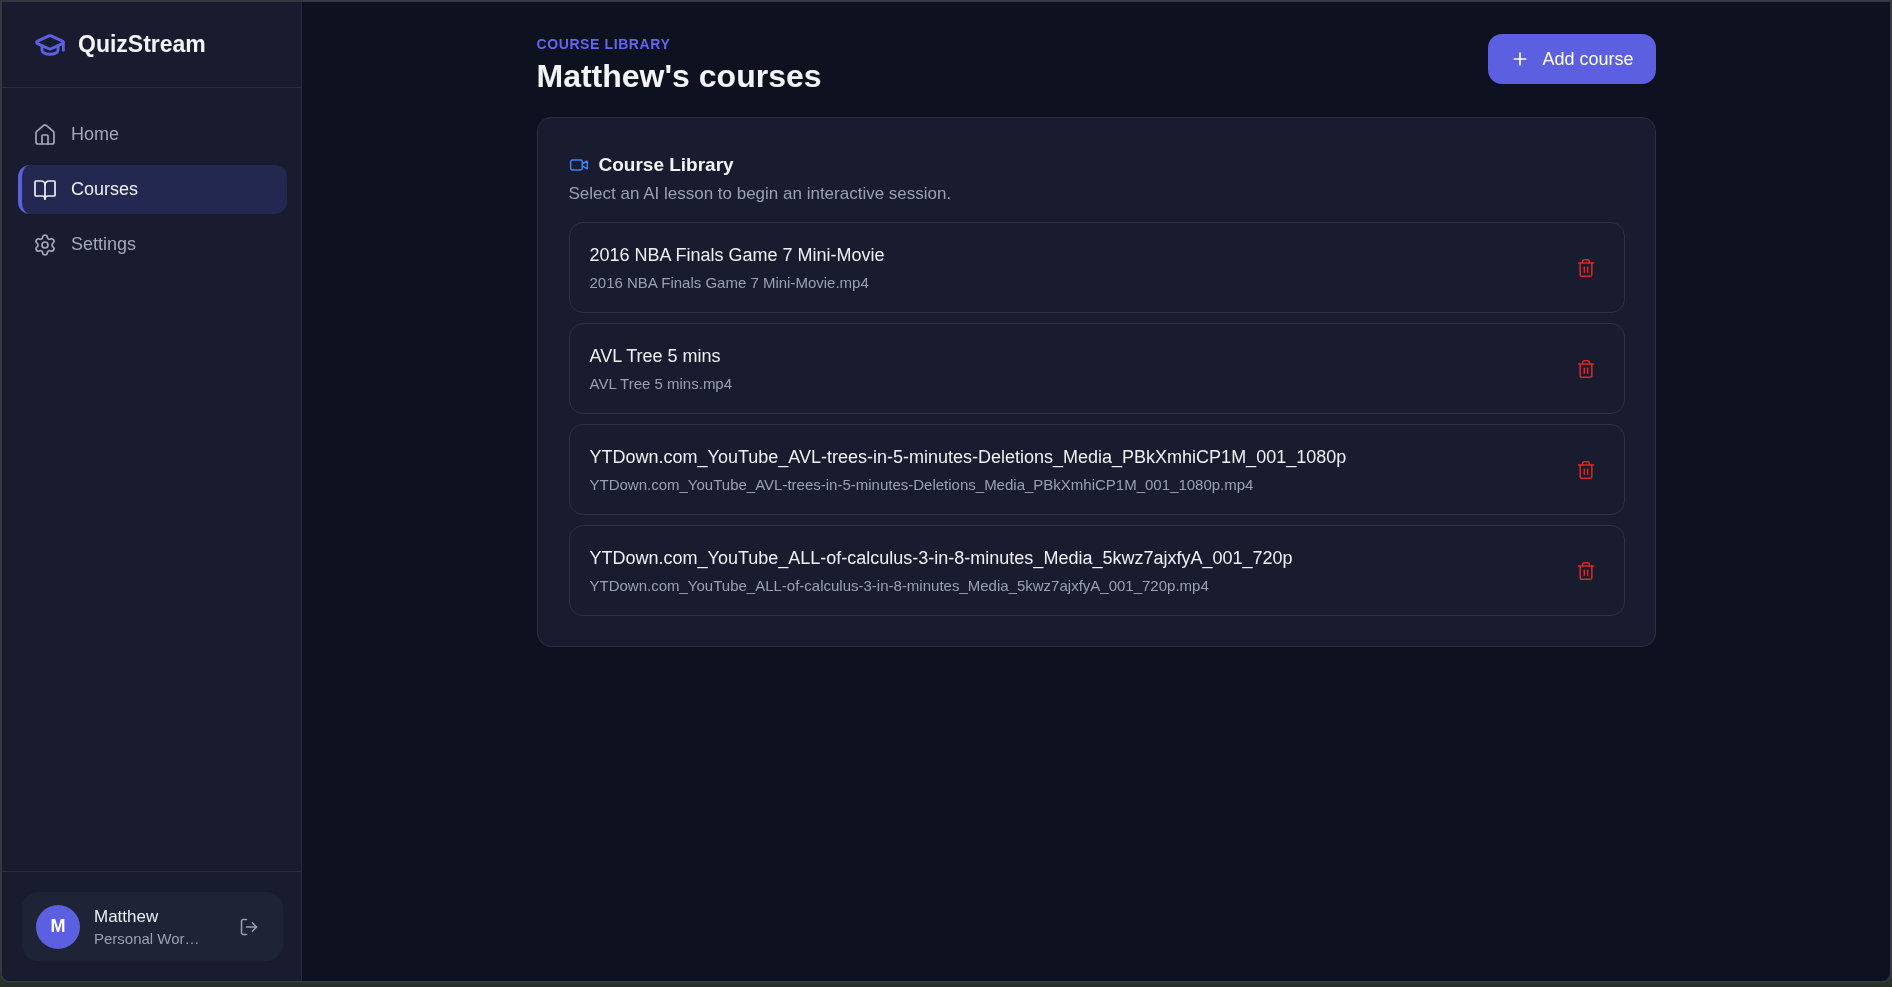 The height and width of the screenshot is (987, 1892). I want to click on card-subtitle: Select an AI lesson to begin an interactive session., so click(760, 194).